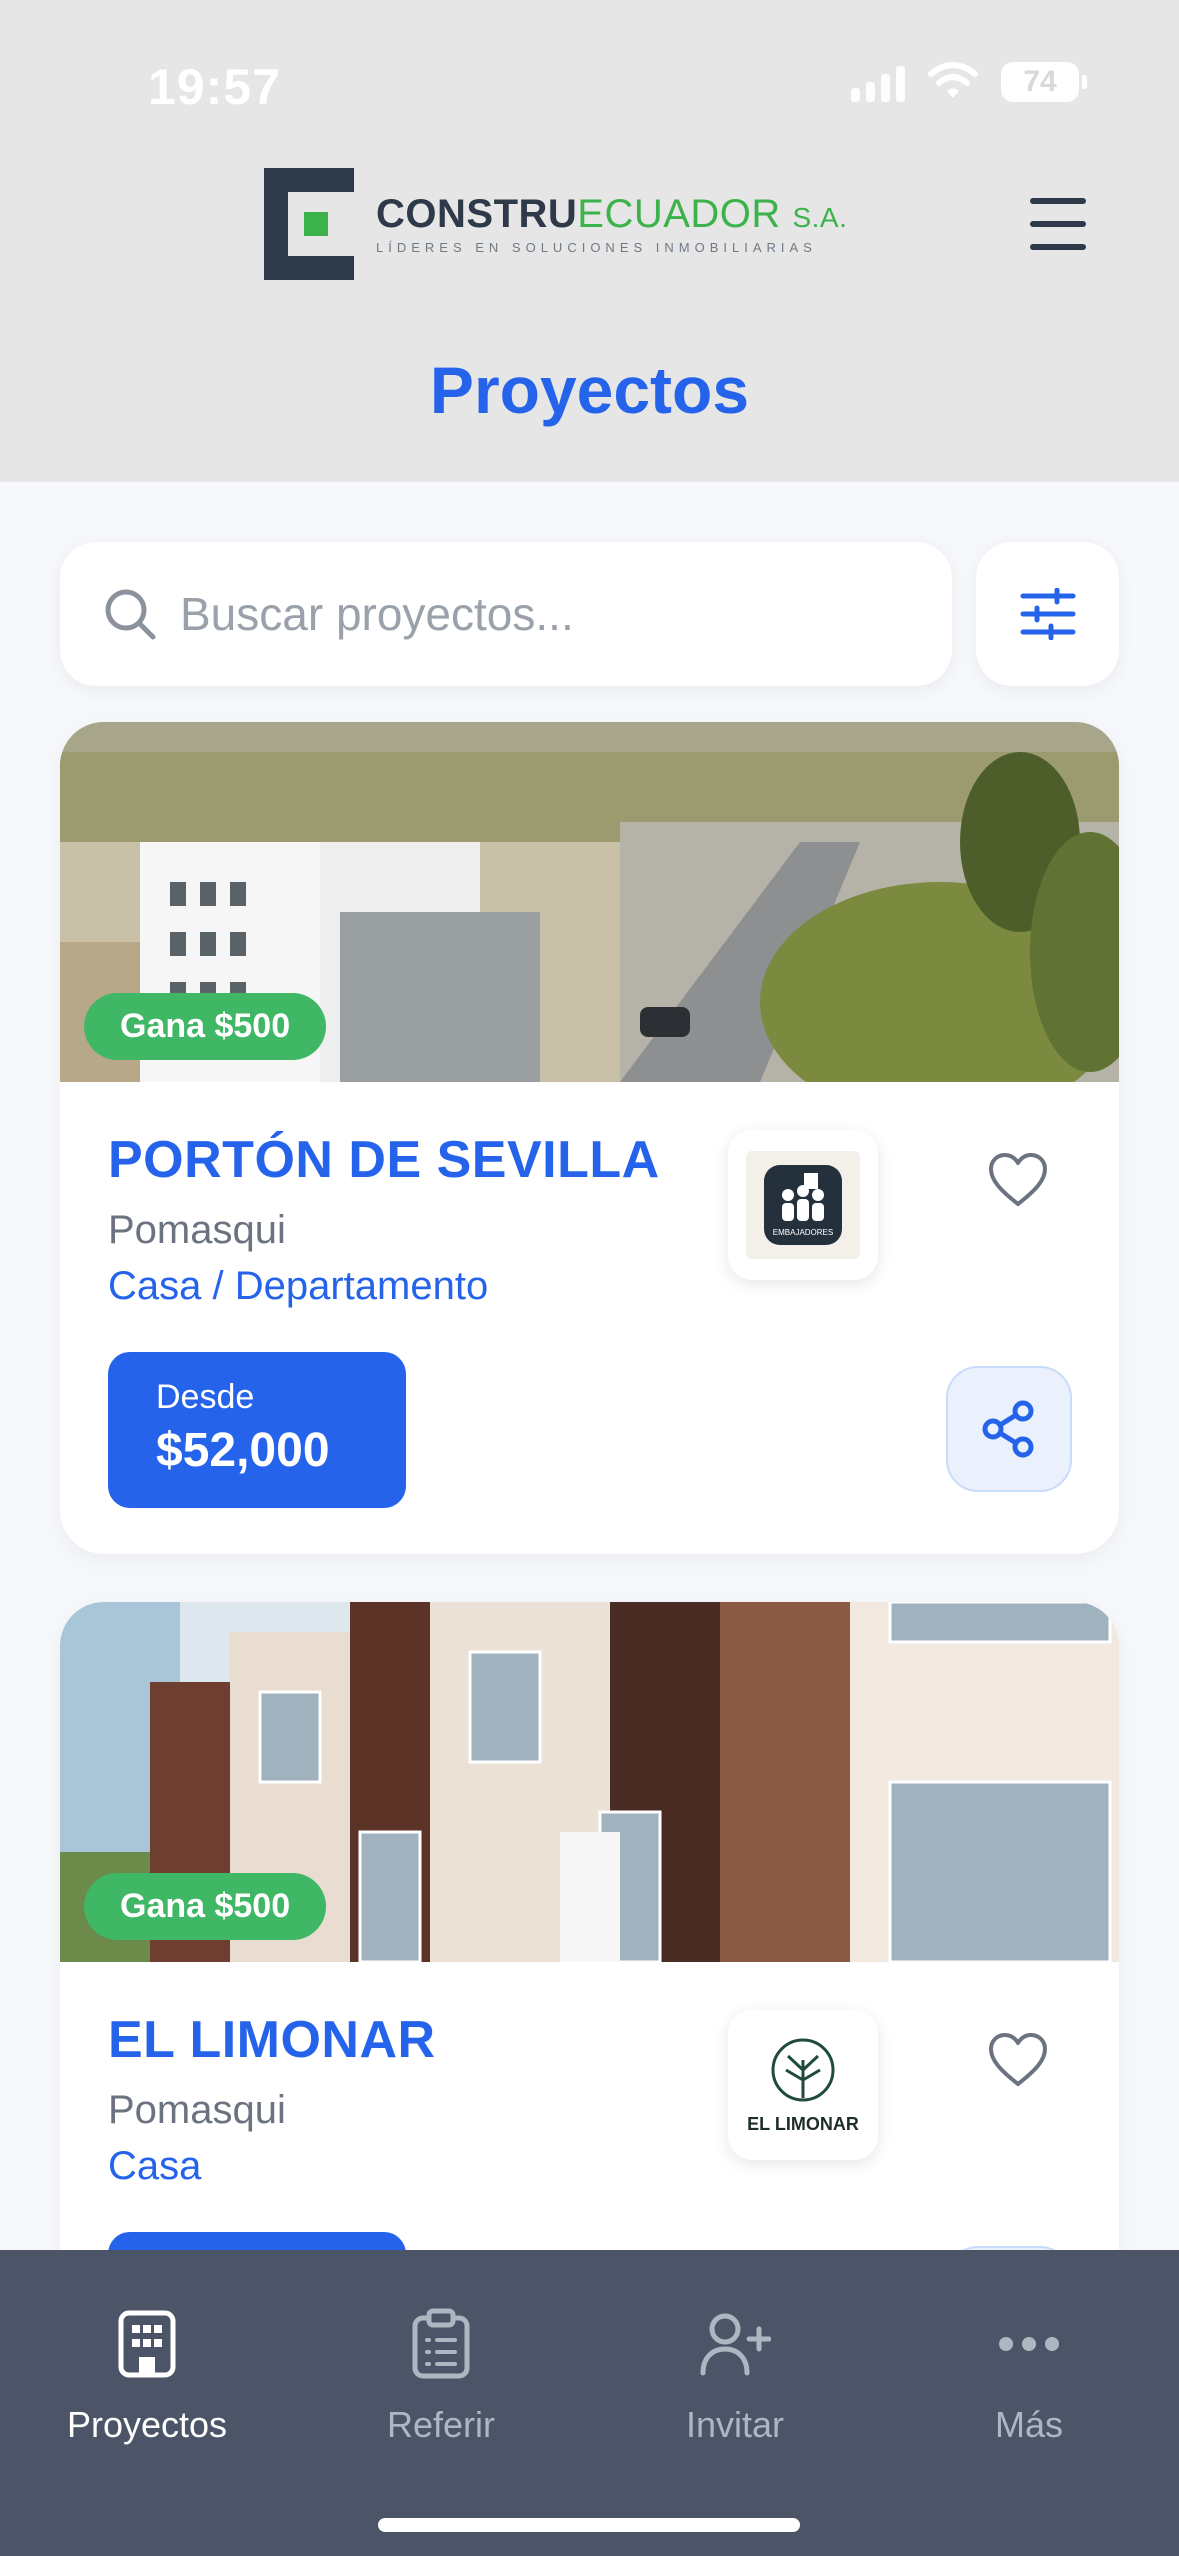 This screenshot has width=1179, height=2556. I want to click on project-type: Casa, so click(155, 2166).